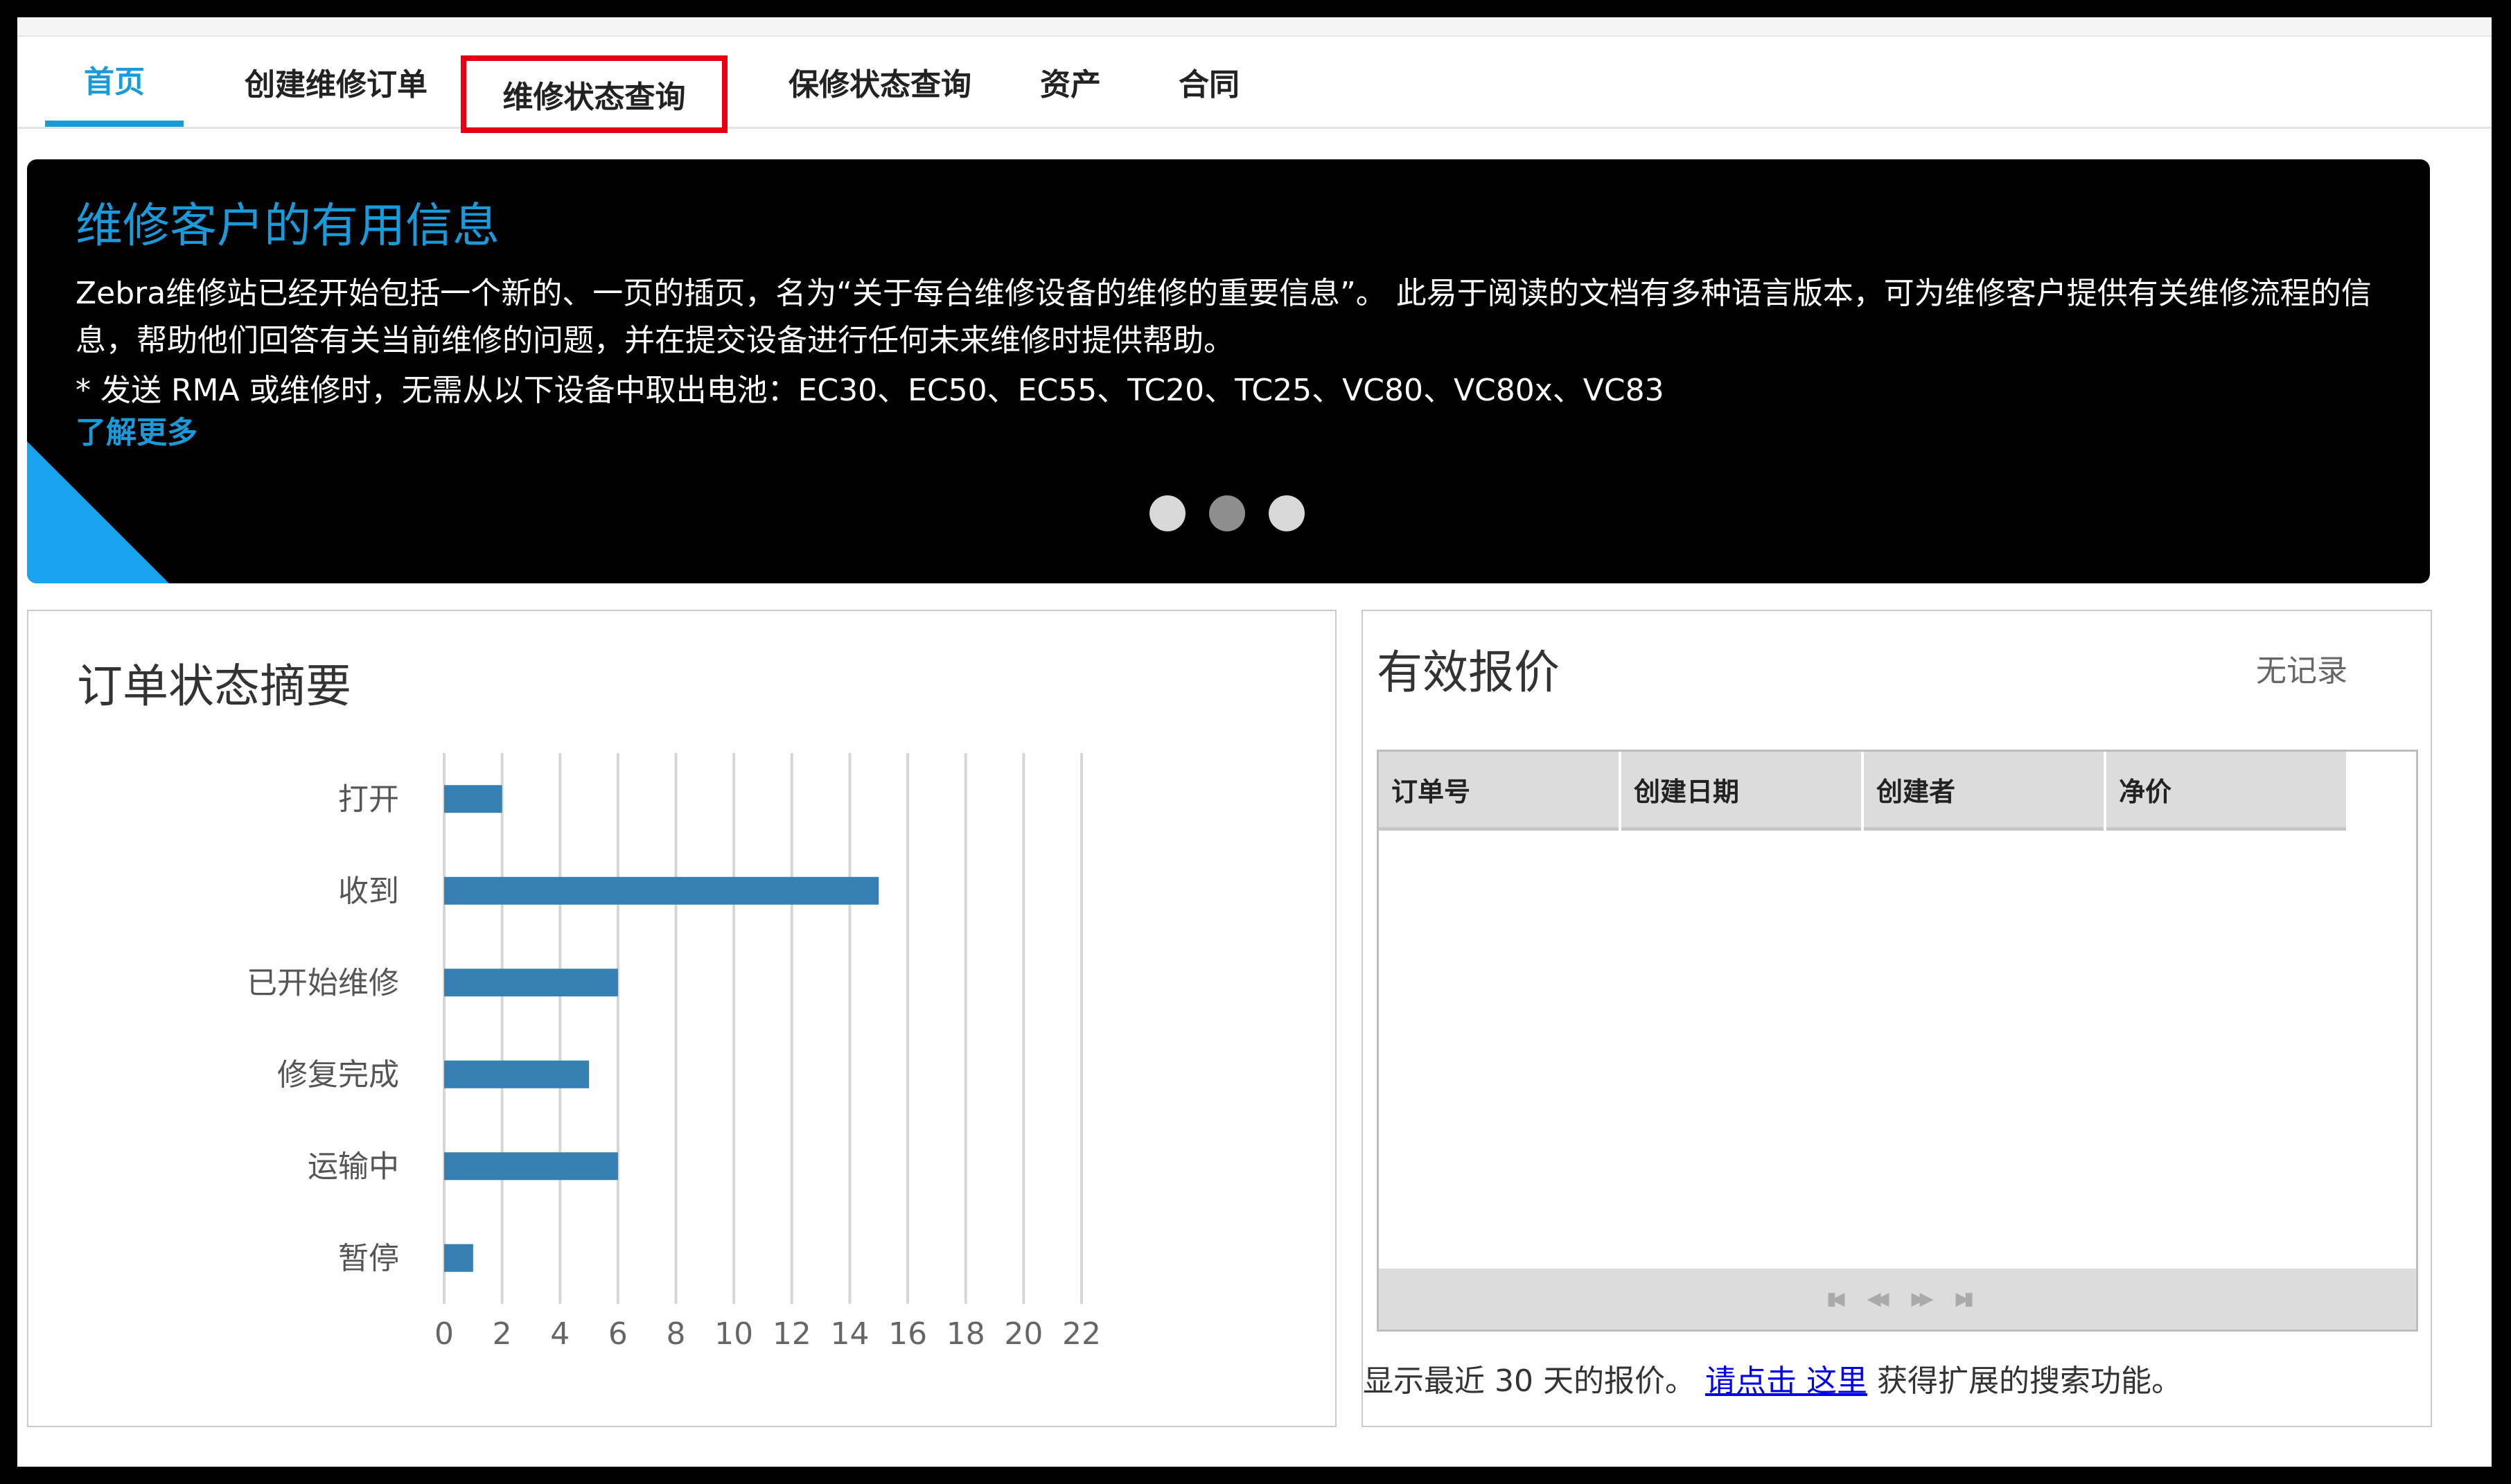  Describe the element at coordinates (2024, 1381) in the screenshot. I see `footer-suffix: 获得扩展的搜索功能。` at that location.